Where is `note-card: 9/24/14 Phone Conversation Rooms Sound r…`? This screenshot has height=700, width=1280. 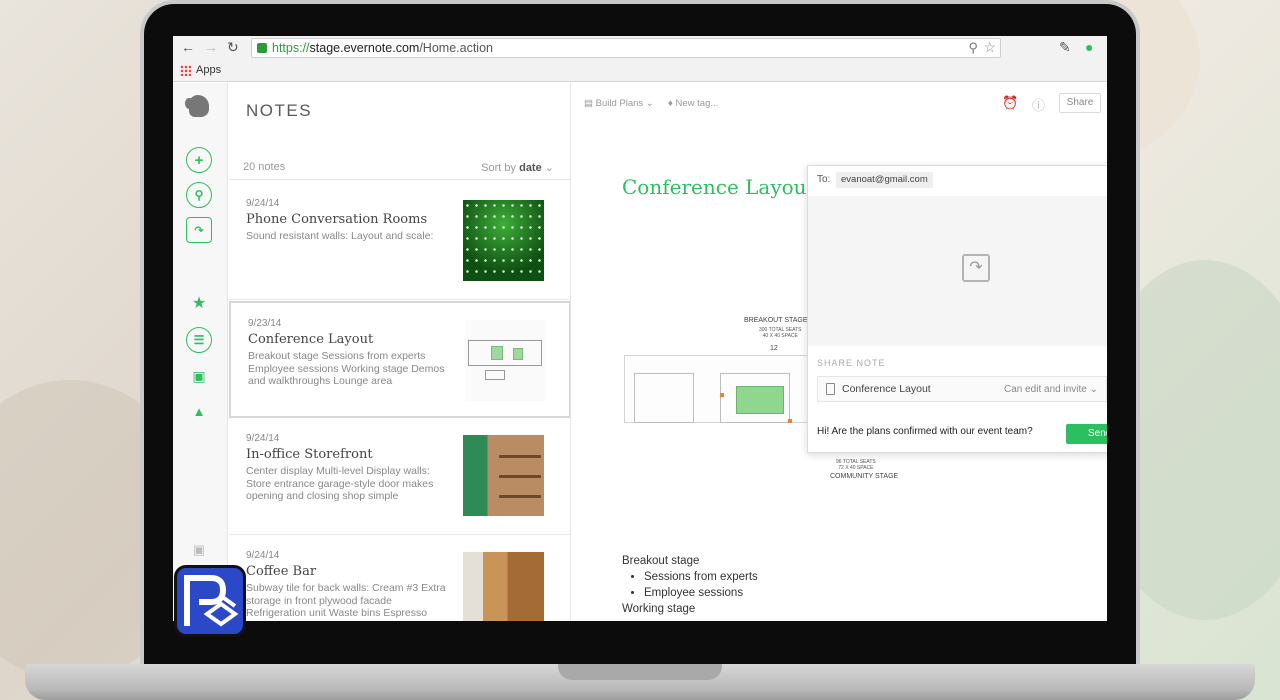
note-card: 9/24/14 Phone Conversation Rooms Sound r… is located at coordinates (399, 241).